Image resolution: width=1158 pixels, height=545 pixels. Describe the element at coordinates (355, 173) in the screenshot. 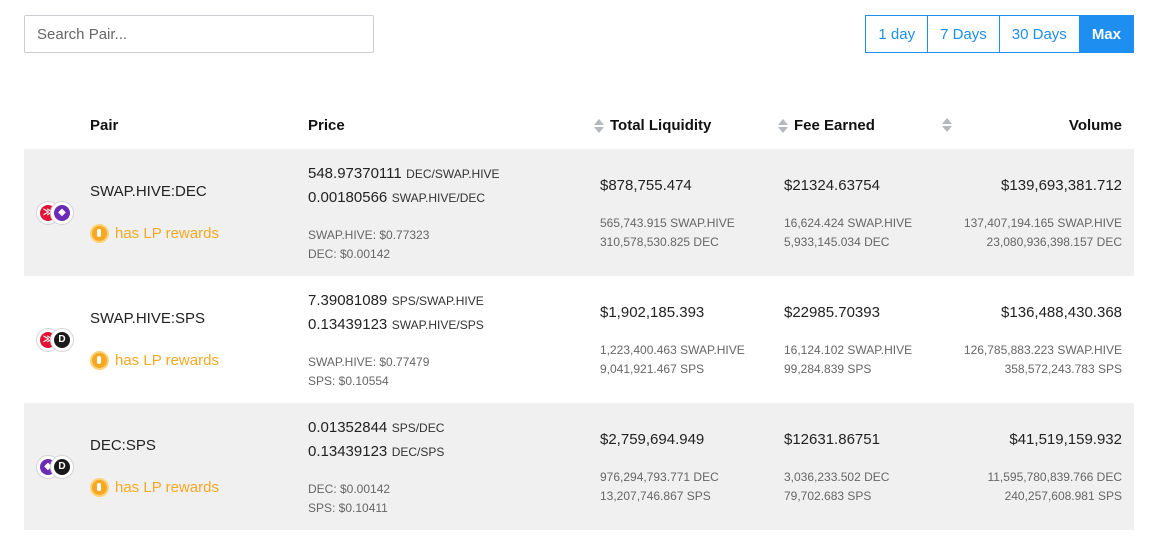

I see `price-value: 548.97370111` at that location.